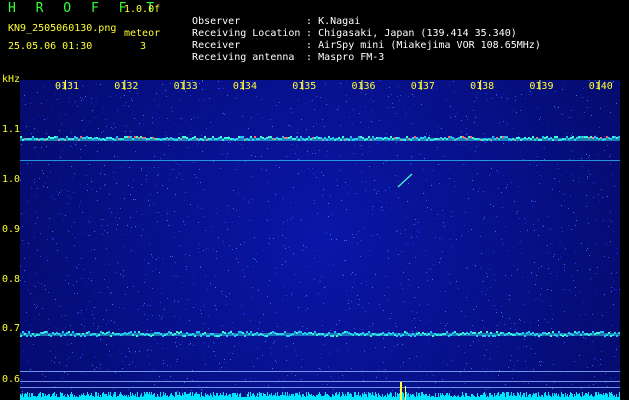 Image resolution: width=629 pixels, height=400 pixels. What do you see at coordinates (405, 180) in the screenshot?
I see `meteor-echo` at bounding box center [405, 180].